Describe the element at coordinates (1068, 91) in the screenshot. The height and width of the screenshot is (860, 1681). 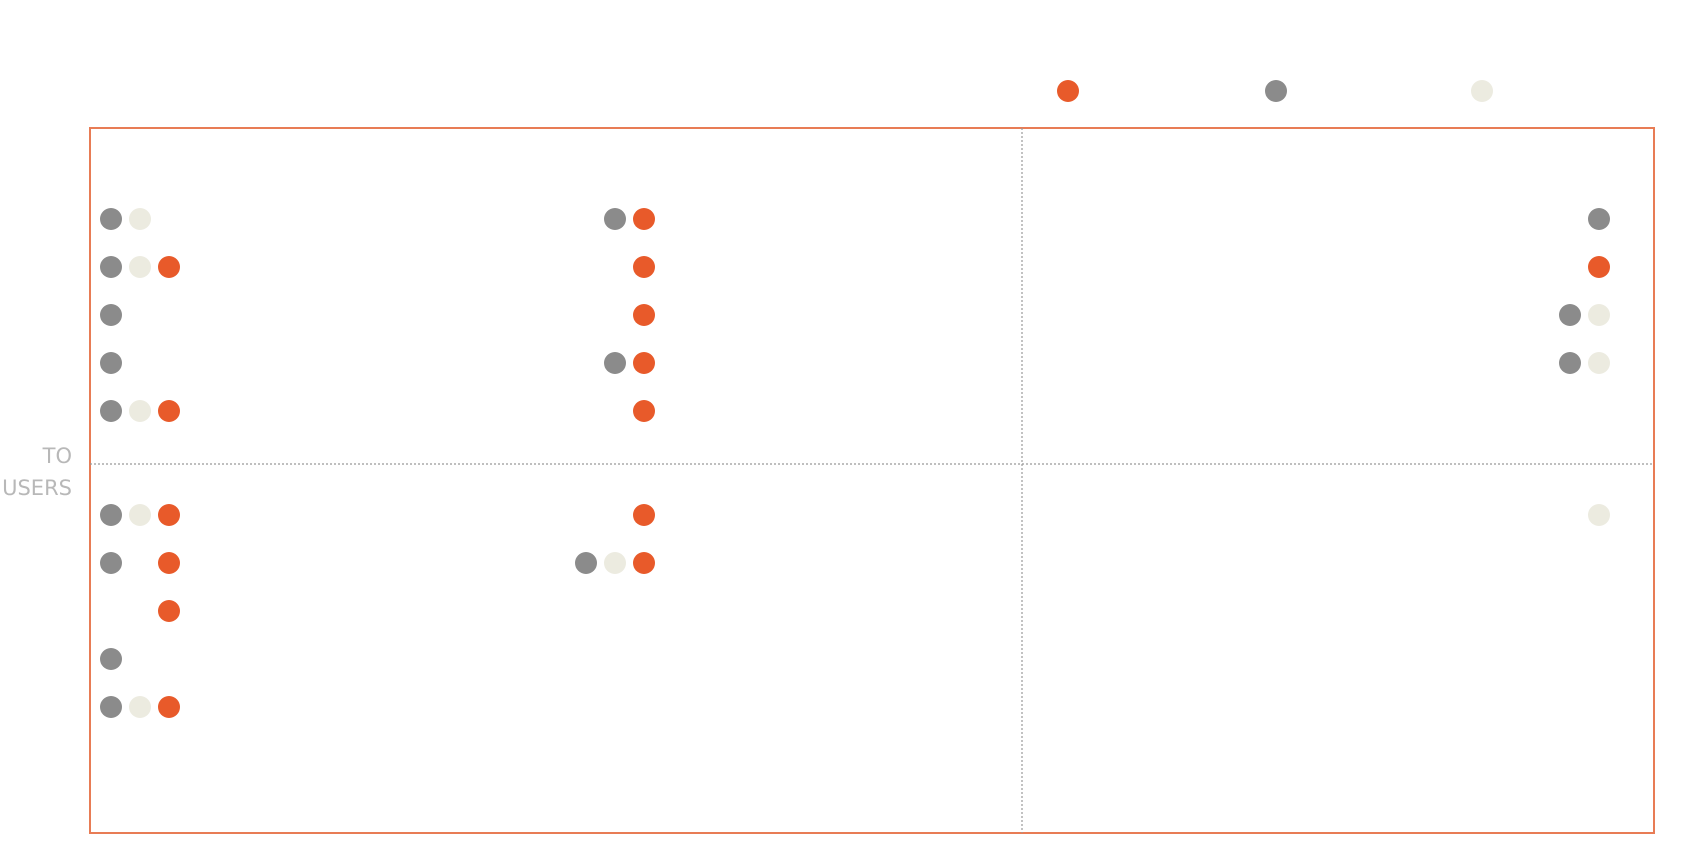
I see `legend-marker-orange` at that location.